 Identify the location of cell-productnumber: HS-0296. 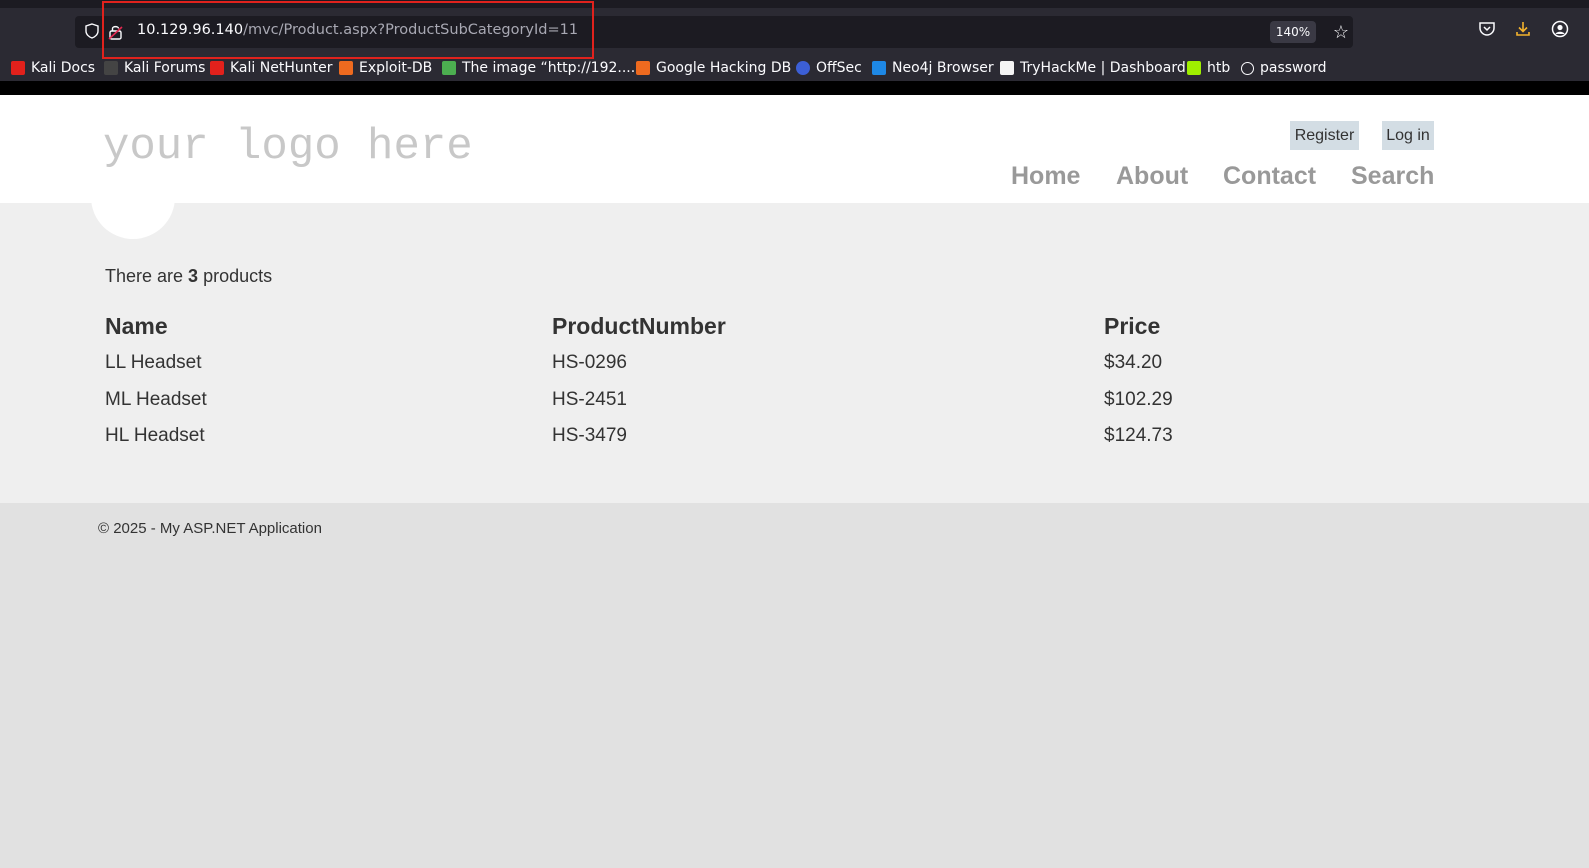
(589, 362).